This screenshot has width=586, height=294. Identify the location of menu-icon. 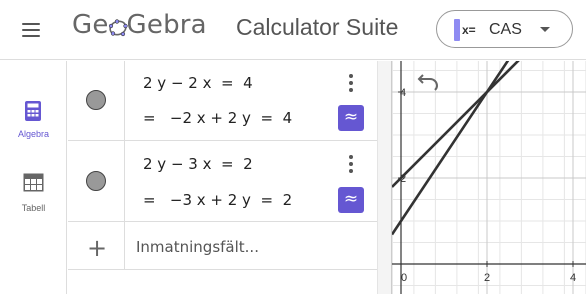
(31, 30).